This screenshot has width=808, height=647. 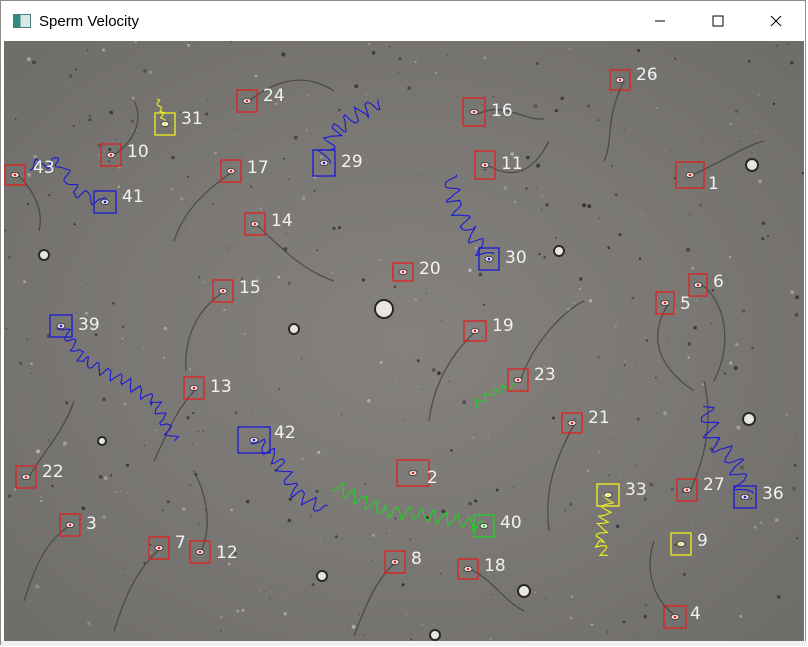 I want to click on detection-id-label: 30, so click(x=516, y=258).